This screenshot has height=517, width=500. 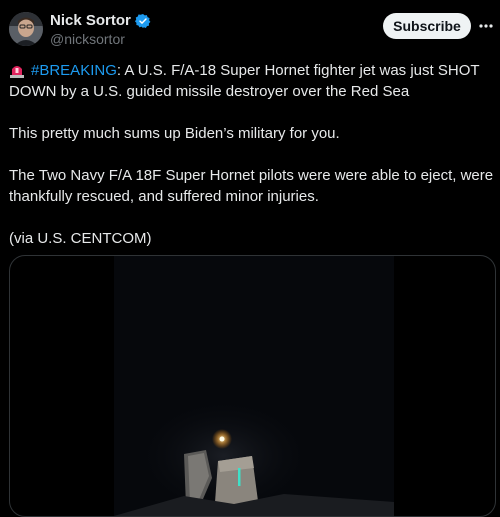 What do you see at coordinates (486, 26) in the screenshot?
I see `more-horizontal-icon` at bounding box center [486, 26].